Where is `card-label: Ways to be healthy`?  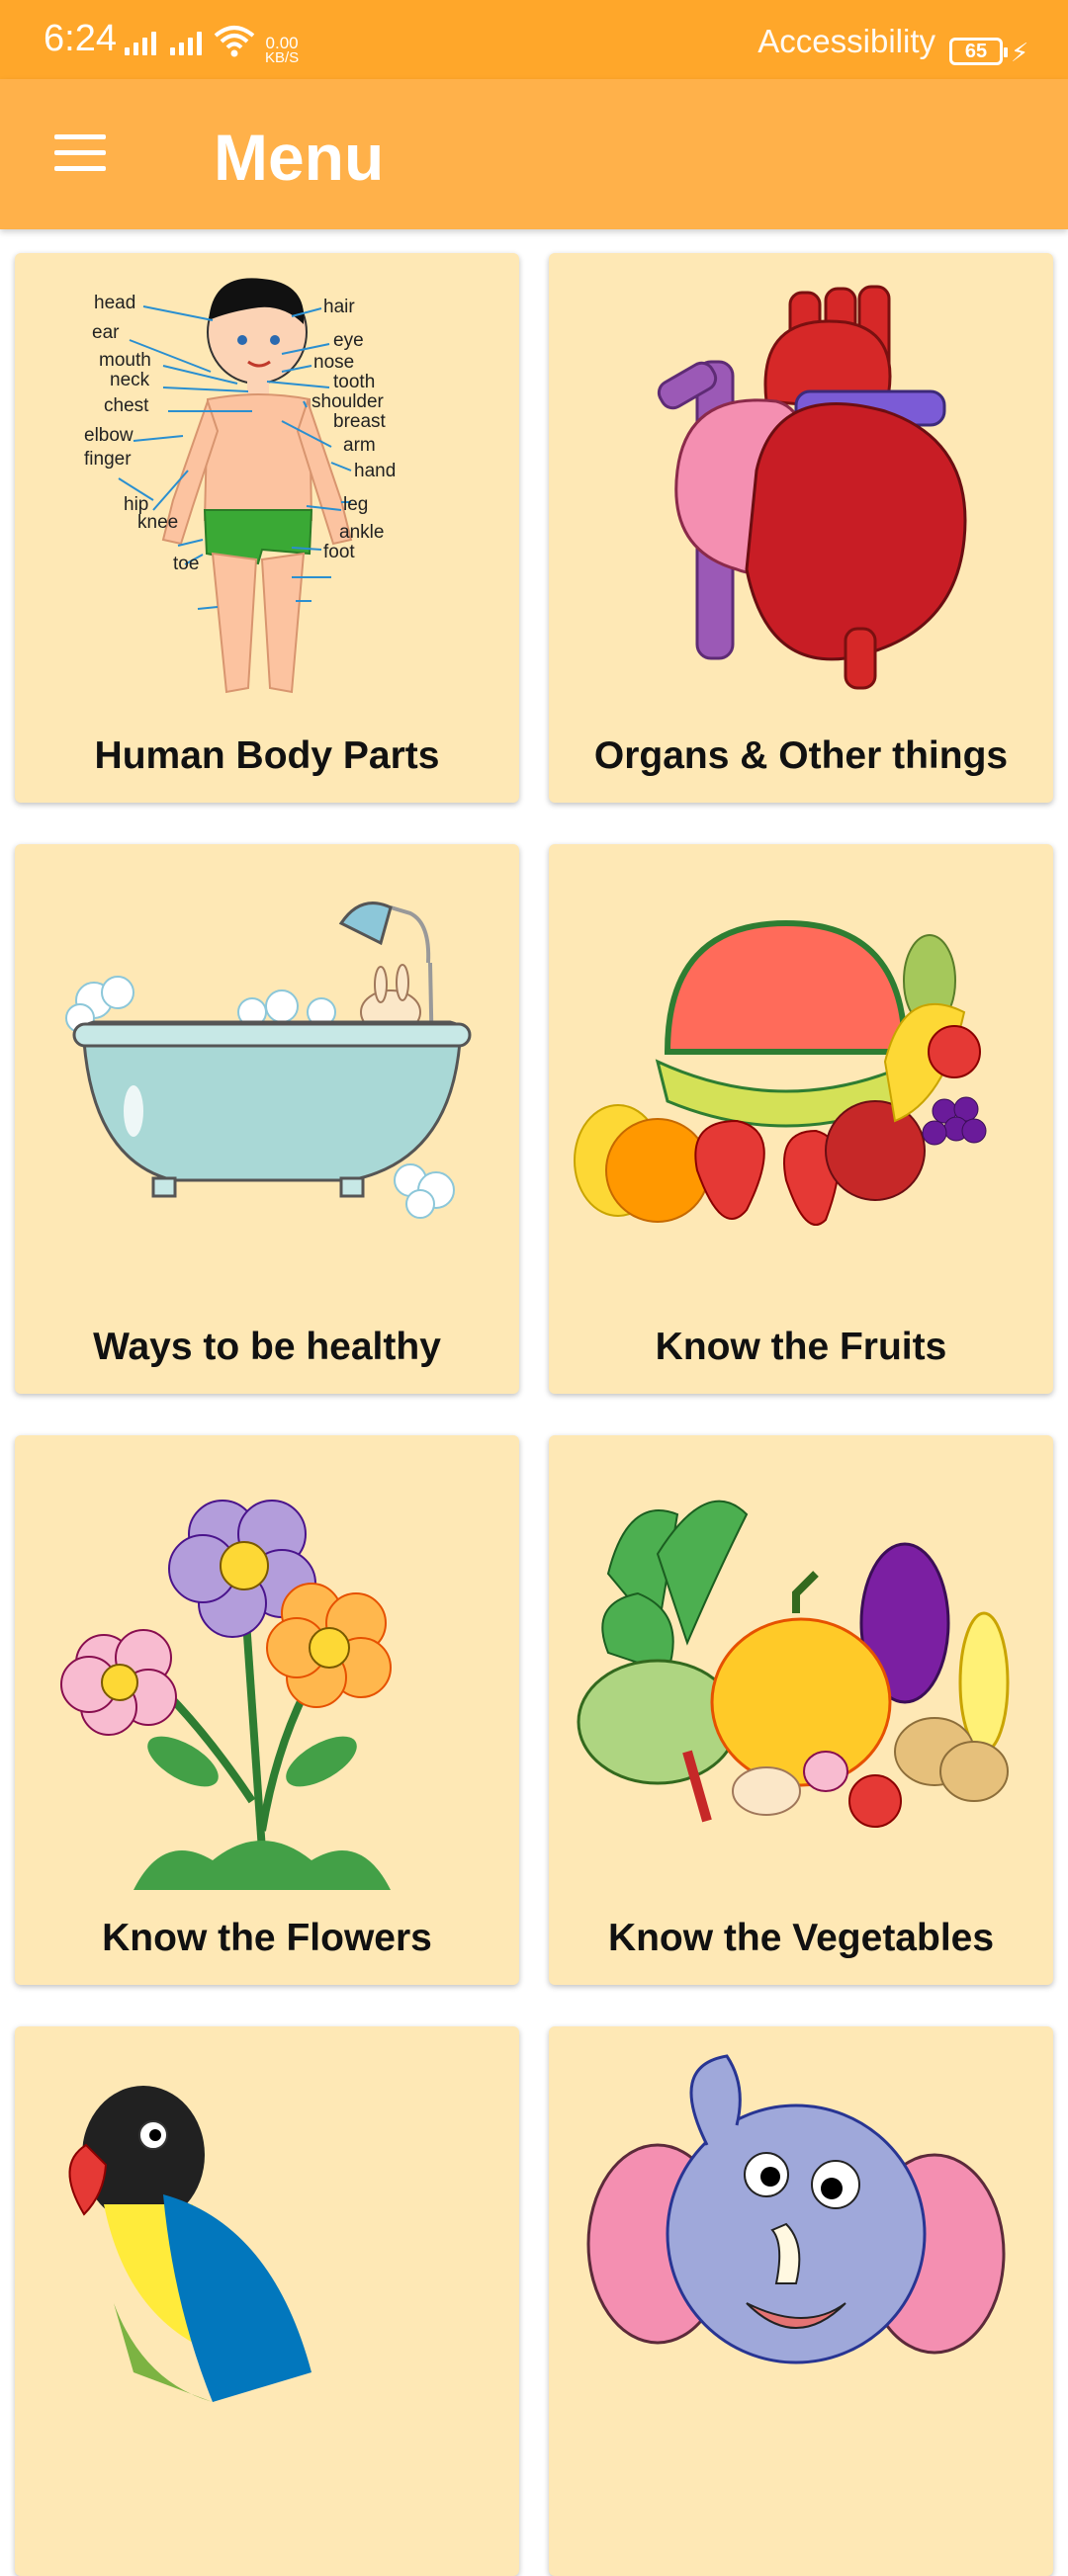
card-label: Ways to be healthy is located at coordinates (267, 1347).